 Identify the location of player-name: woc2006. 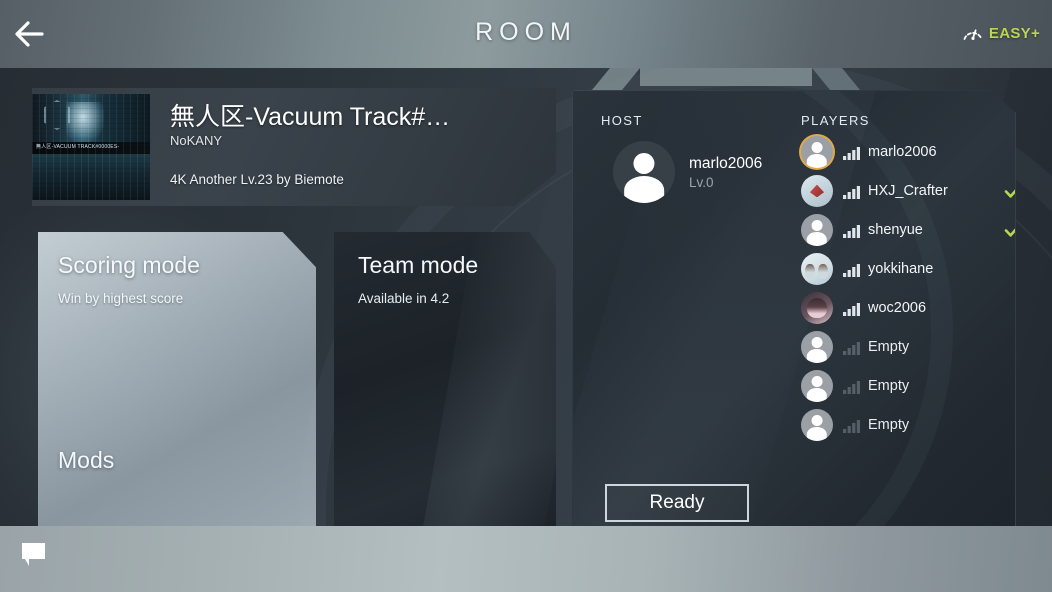
(897, 308).